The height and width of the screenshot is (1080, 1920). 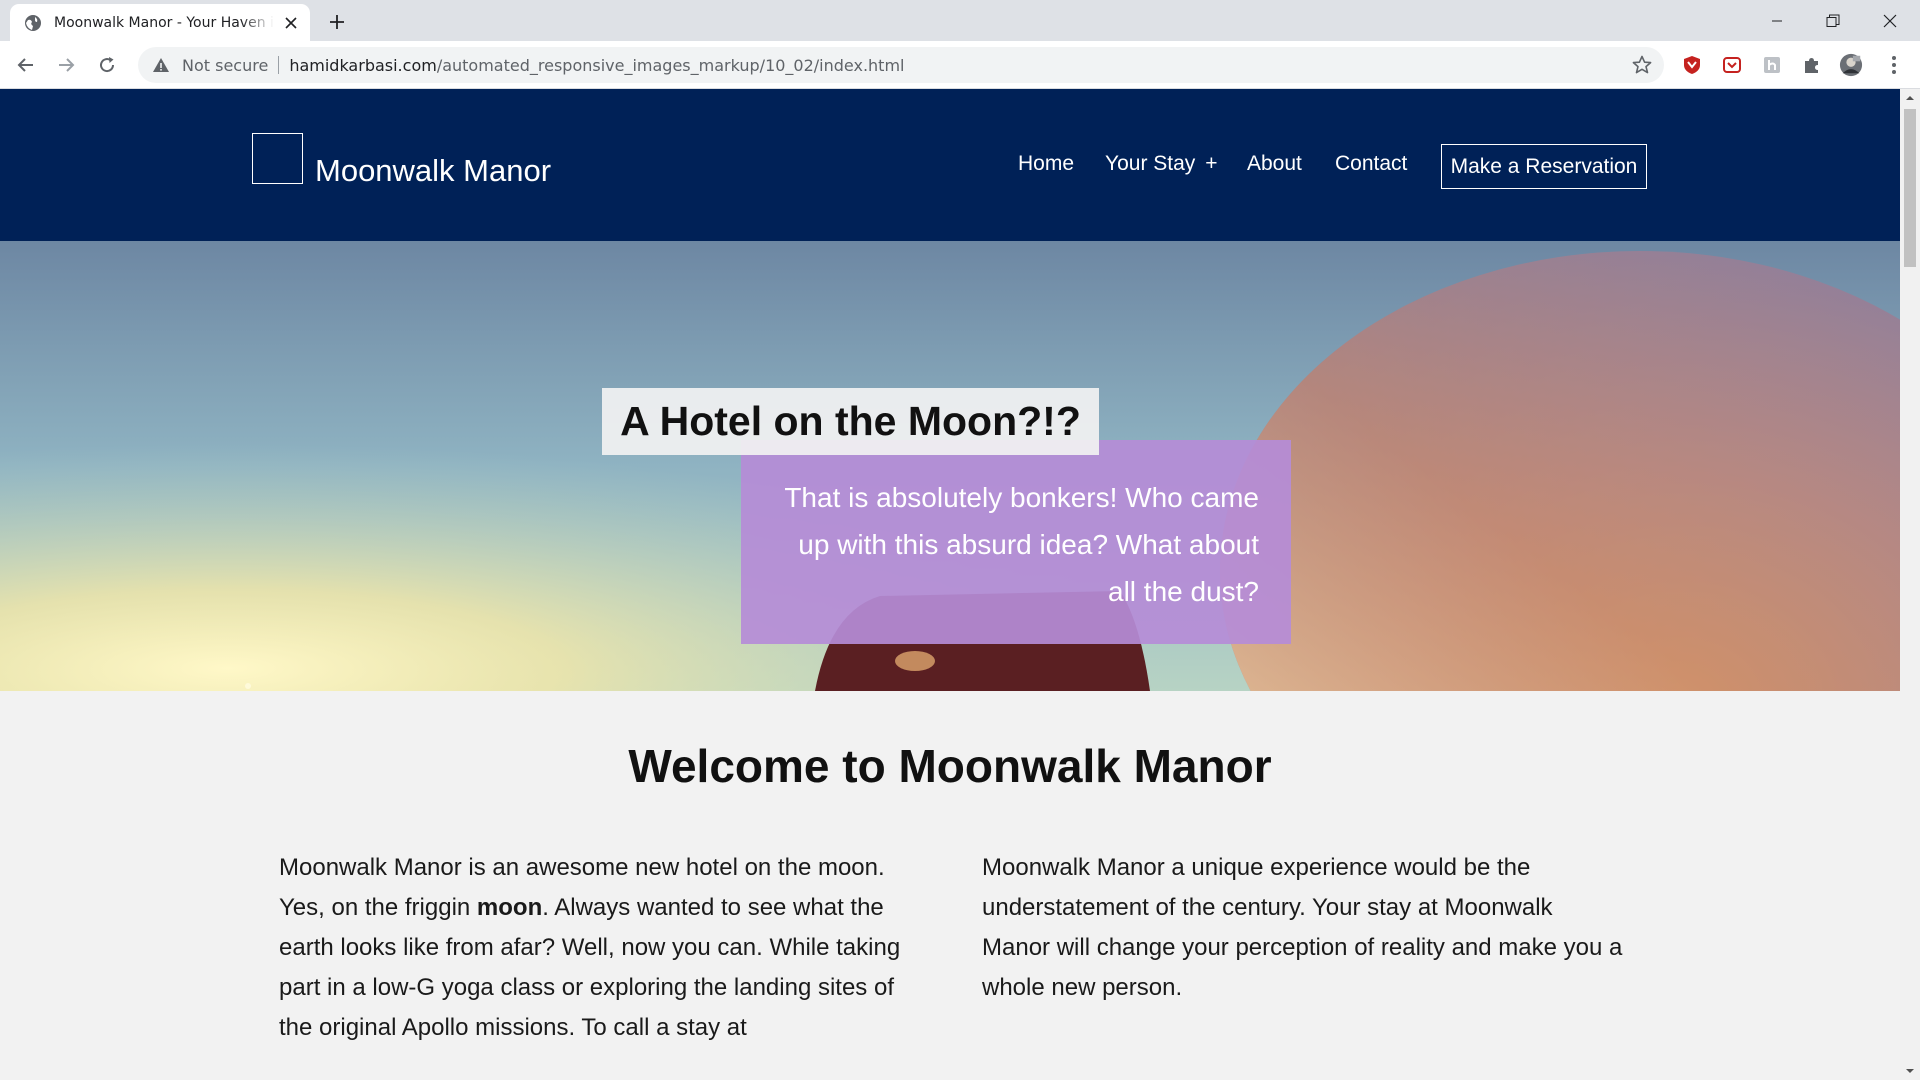 I want to click on browser-tab: Moonwalk Manor - Your Haven in Space, so click(x=160, y=22).